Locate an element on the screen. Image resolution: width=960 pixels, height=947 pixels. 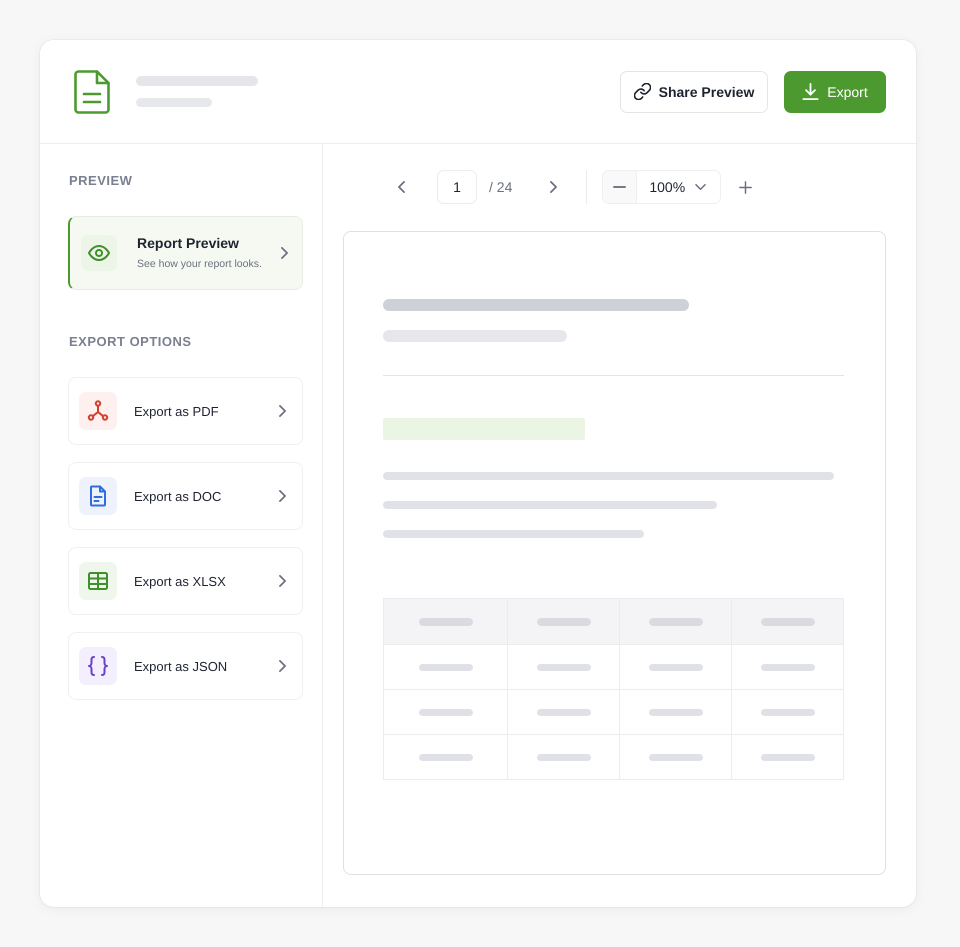
export-option: Export as DOC is located at coordinates (185, 496).